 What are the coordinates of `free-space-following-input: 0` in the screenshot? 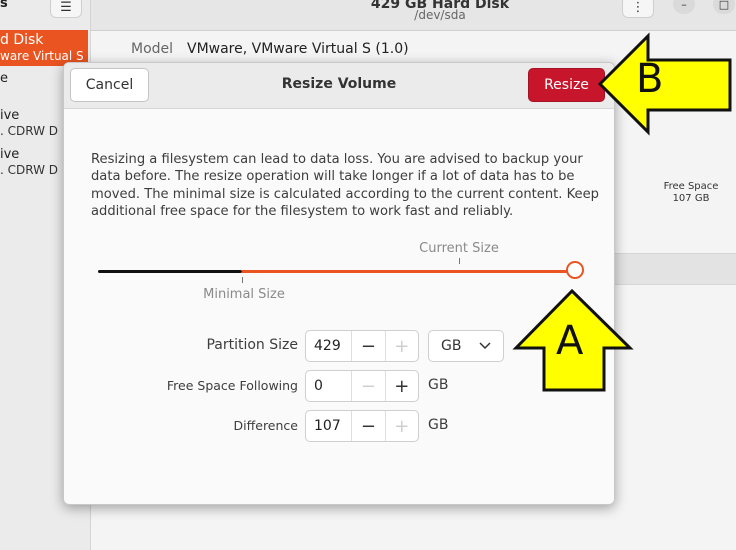 It's located at (328, 386).